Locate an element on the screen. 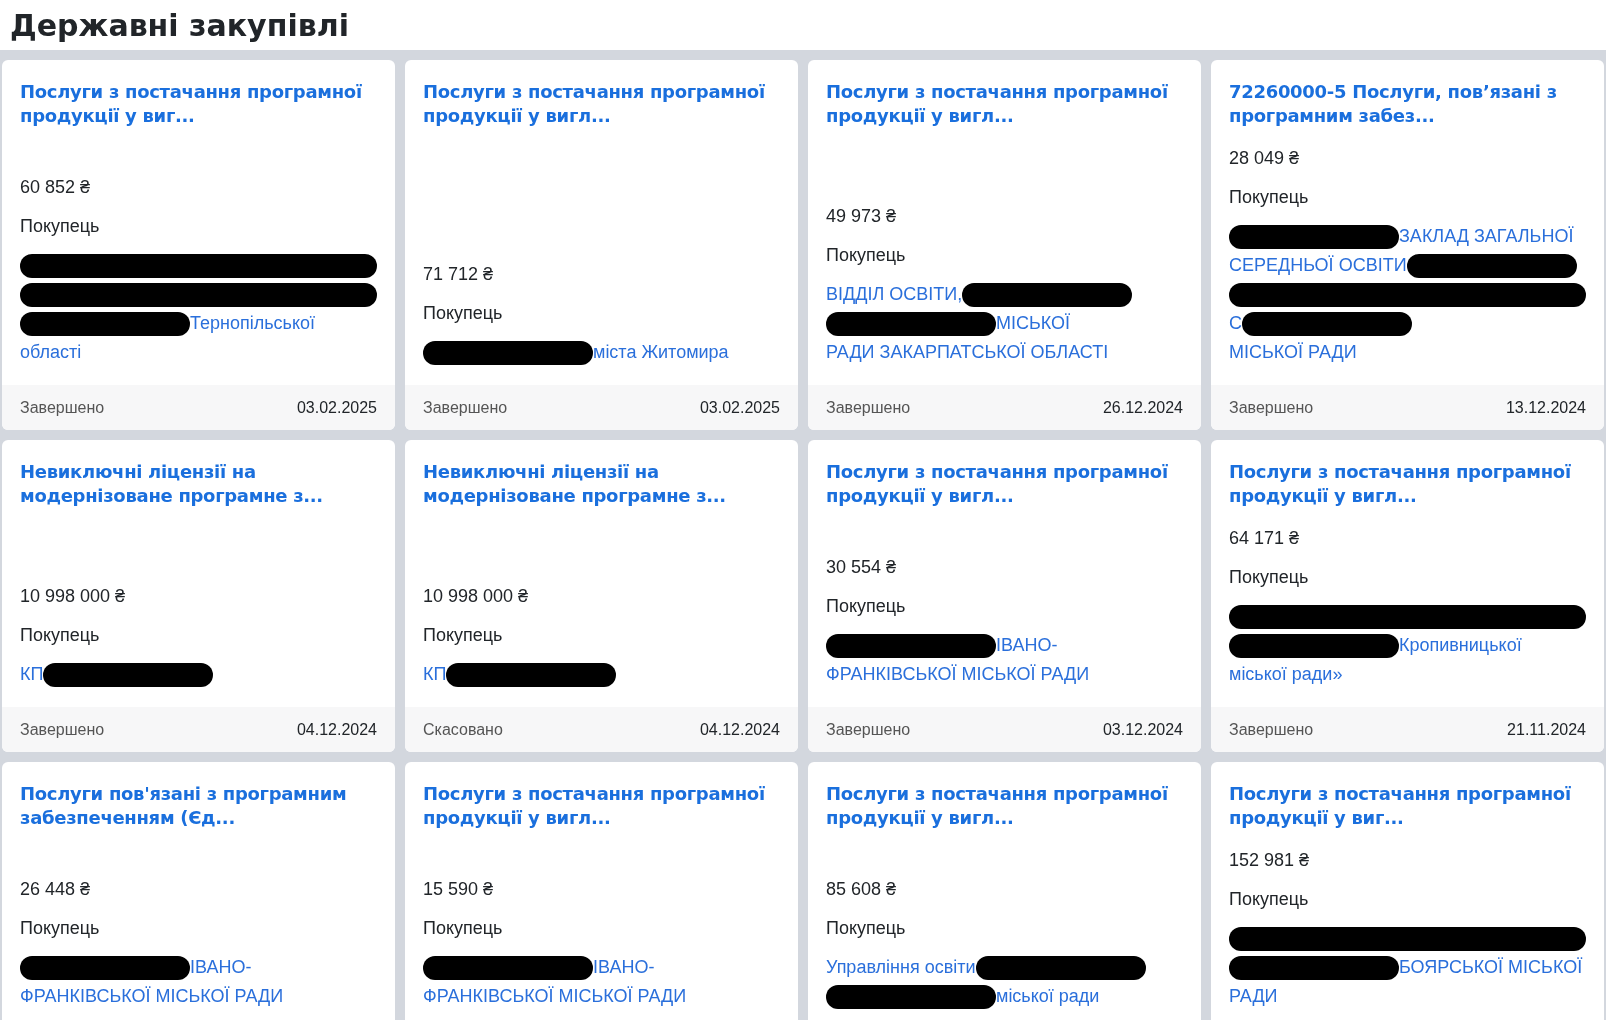 The image size is (1606, 1020). price: 15 590 ₴ is located at coordinates (459, 889).